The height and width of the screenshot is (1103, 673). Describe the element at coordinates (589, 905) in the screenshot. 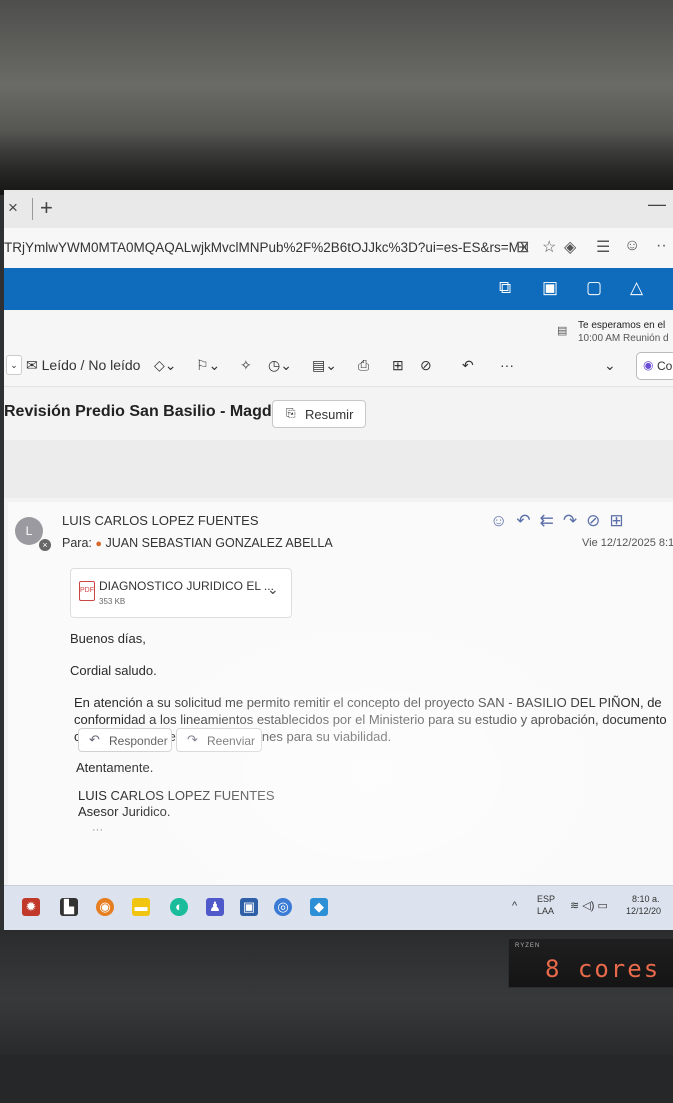

I see `wifi-volume-battery-icon: ≋ ◁) ▭` at that location.